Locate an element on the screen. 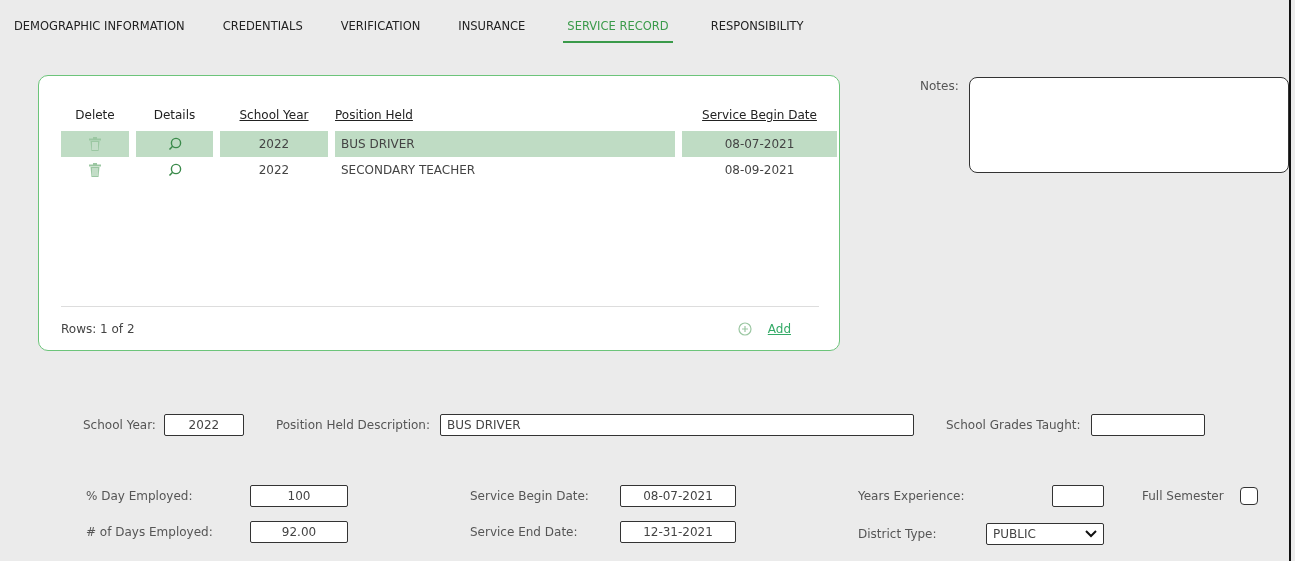 This screenshot has height=561, width=1295. column-header-link: Service Begin Date is located at coordinates (759, 115).